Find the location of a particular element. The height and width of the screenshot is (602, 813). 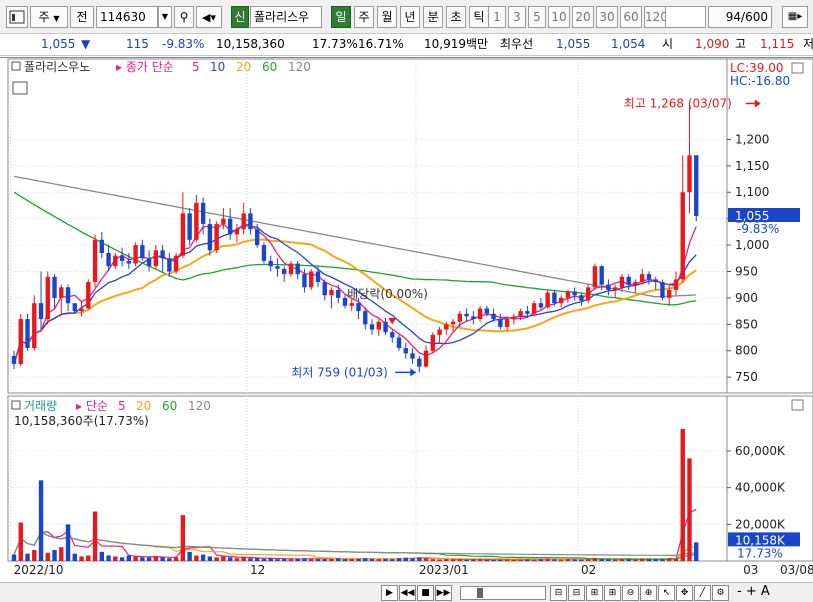

market-select: 주 ▼ is located at coordinates (49, 17).